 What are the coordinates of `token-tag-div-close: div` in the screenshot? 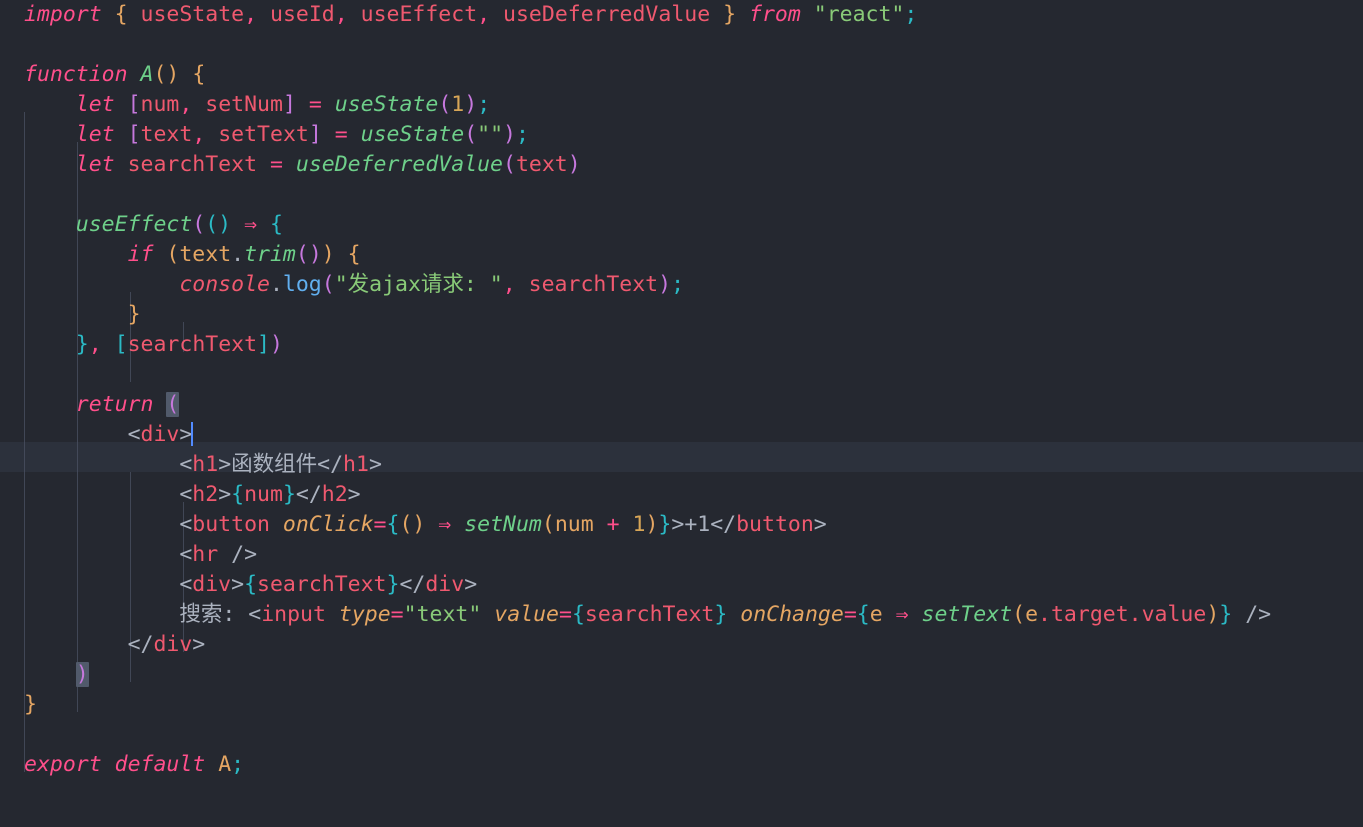 It's located at (445, 584).